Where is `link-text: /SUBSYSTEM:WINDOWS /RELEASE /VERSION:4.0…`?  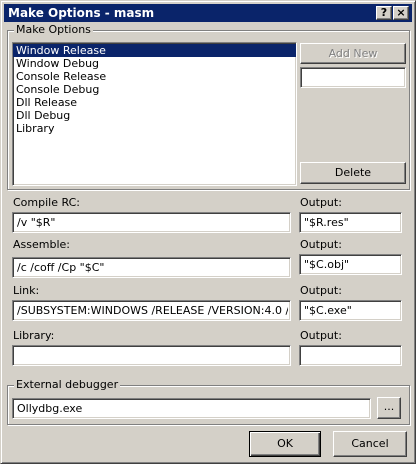 link-text: /SUBSYSTEM:WINDOWS /RELEASE /VERSION:4.0… is located at coordinates (152, 310).